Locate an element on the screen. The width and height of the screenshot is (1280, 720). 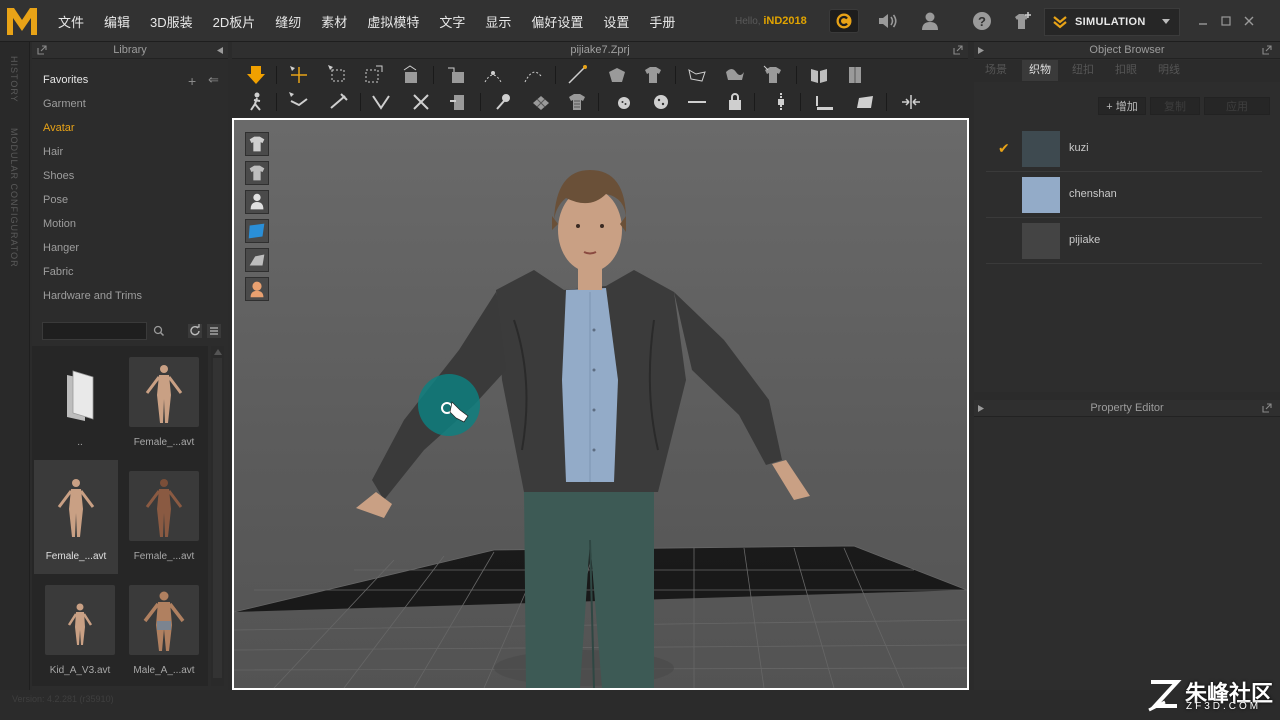
maximize-icon is located at coordinates (1226, 21).